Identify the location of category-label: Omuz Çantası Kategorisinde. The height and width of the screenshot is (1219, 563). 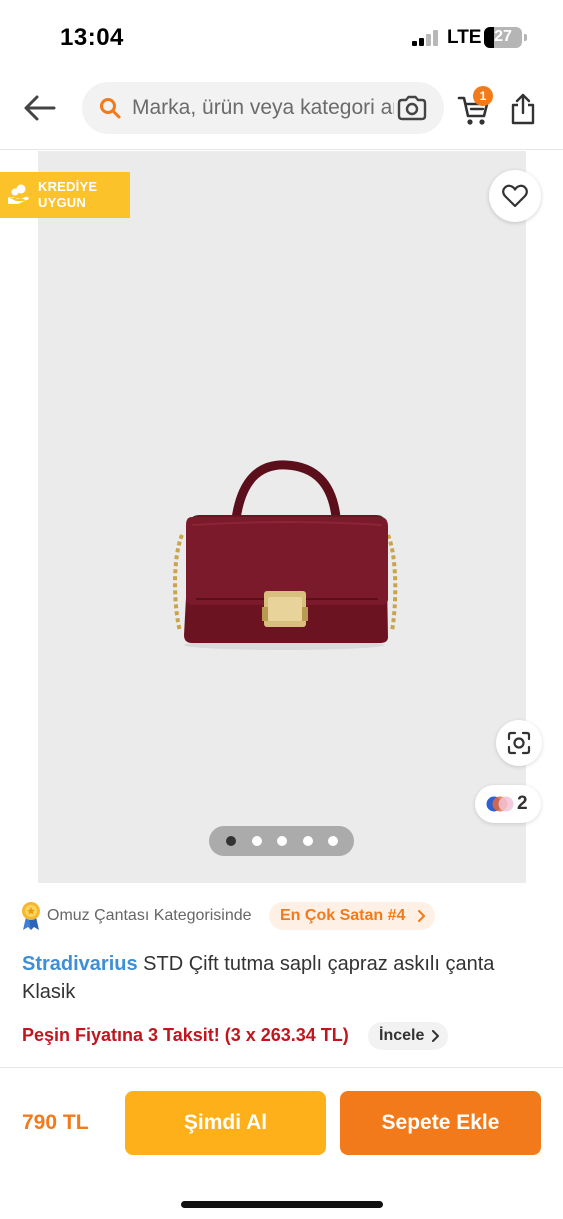
(149, 915).